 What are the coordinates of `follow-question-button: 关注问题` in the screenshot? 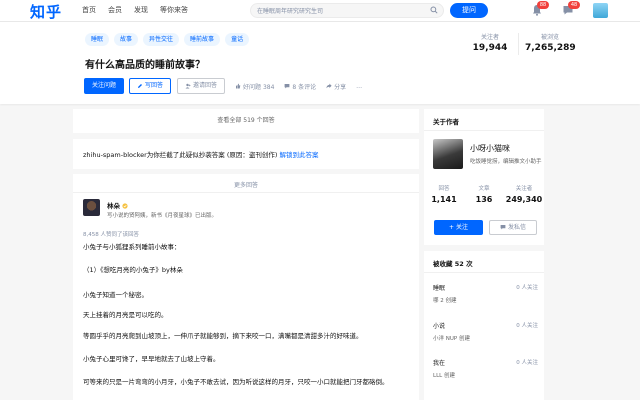 It's located at (104, 86).